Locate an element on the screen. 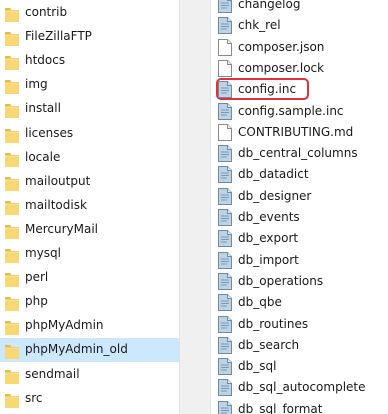  folder-item: img is located at coordinates (89, 85).